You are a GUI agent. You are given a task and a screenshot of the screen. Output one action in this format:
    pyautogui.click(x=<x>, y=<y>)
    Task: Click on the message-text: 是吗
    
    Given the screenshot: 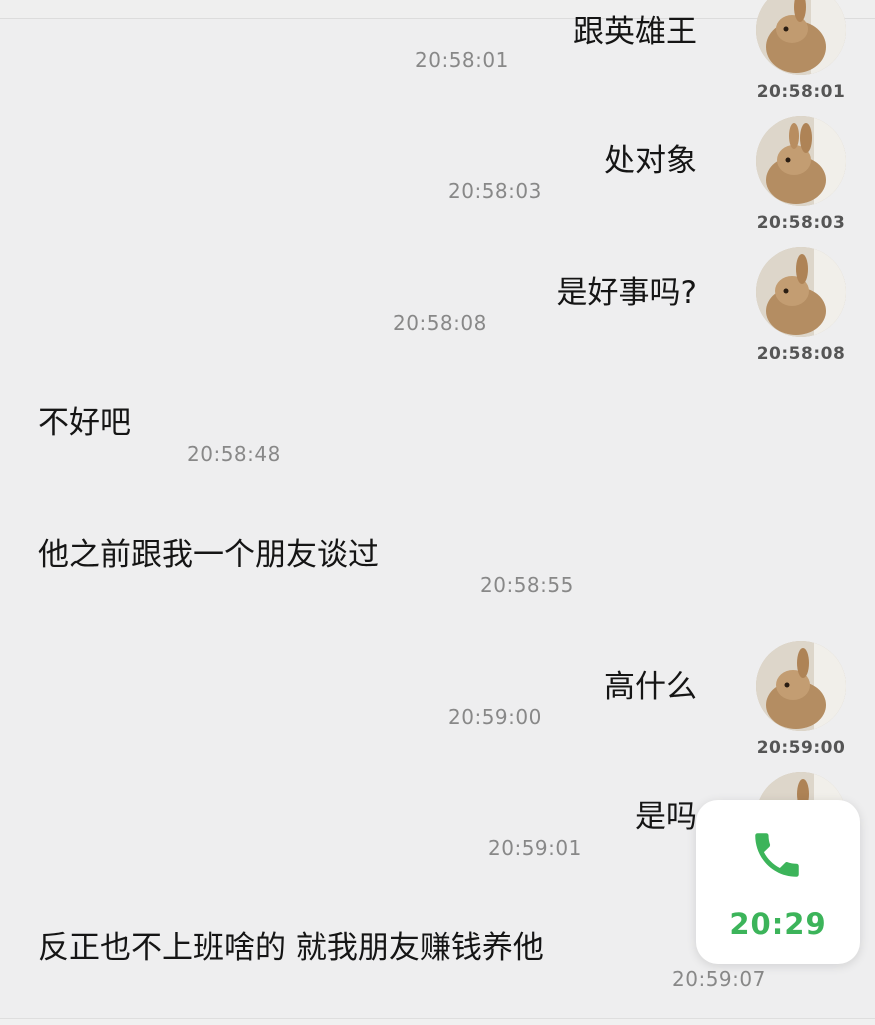 What is the action you would take?
    pyautogui.click(x=666, y=817)
    